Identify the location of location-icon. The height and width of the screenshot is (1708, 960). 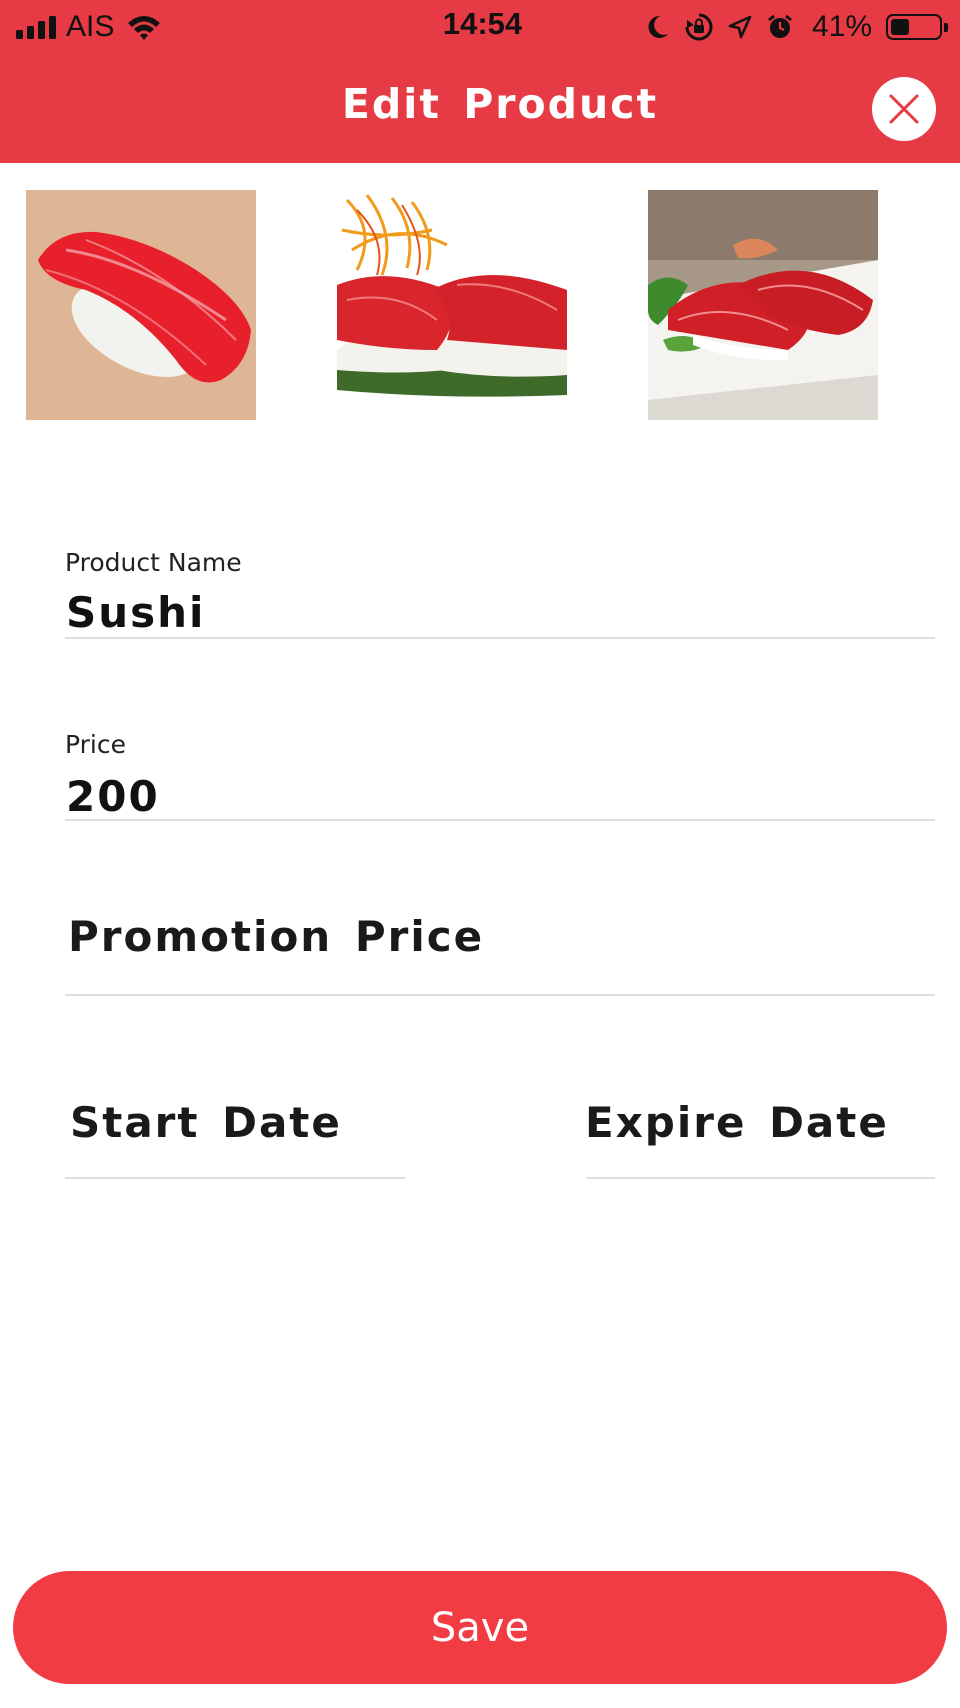
(740, 27).